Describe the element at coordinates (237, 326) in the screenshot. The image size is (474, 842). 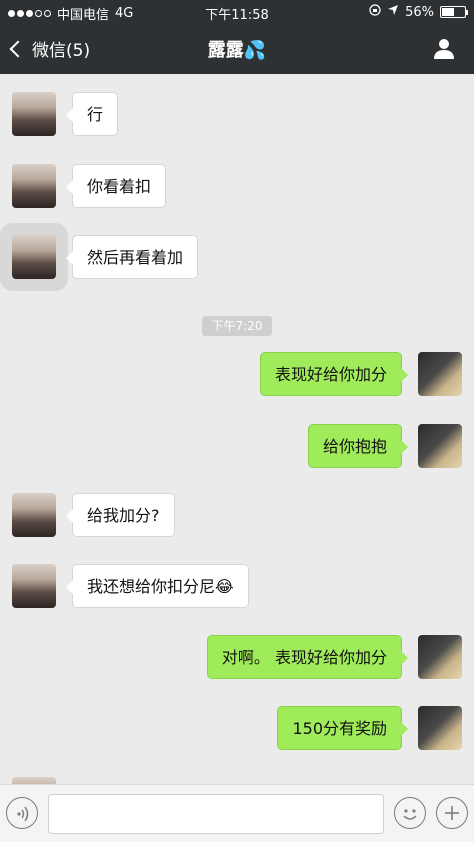
I see `message-timestamp: 下午7:20` at that location.